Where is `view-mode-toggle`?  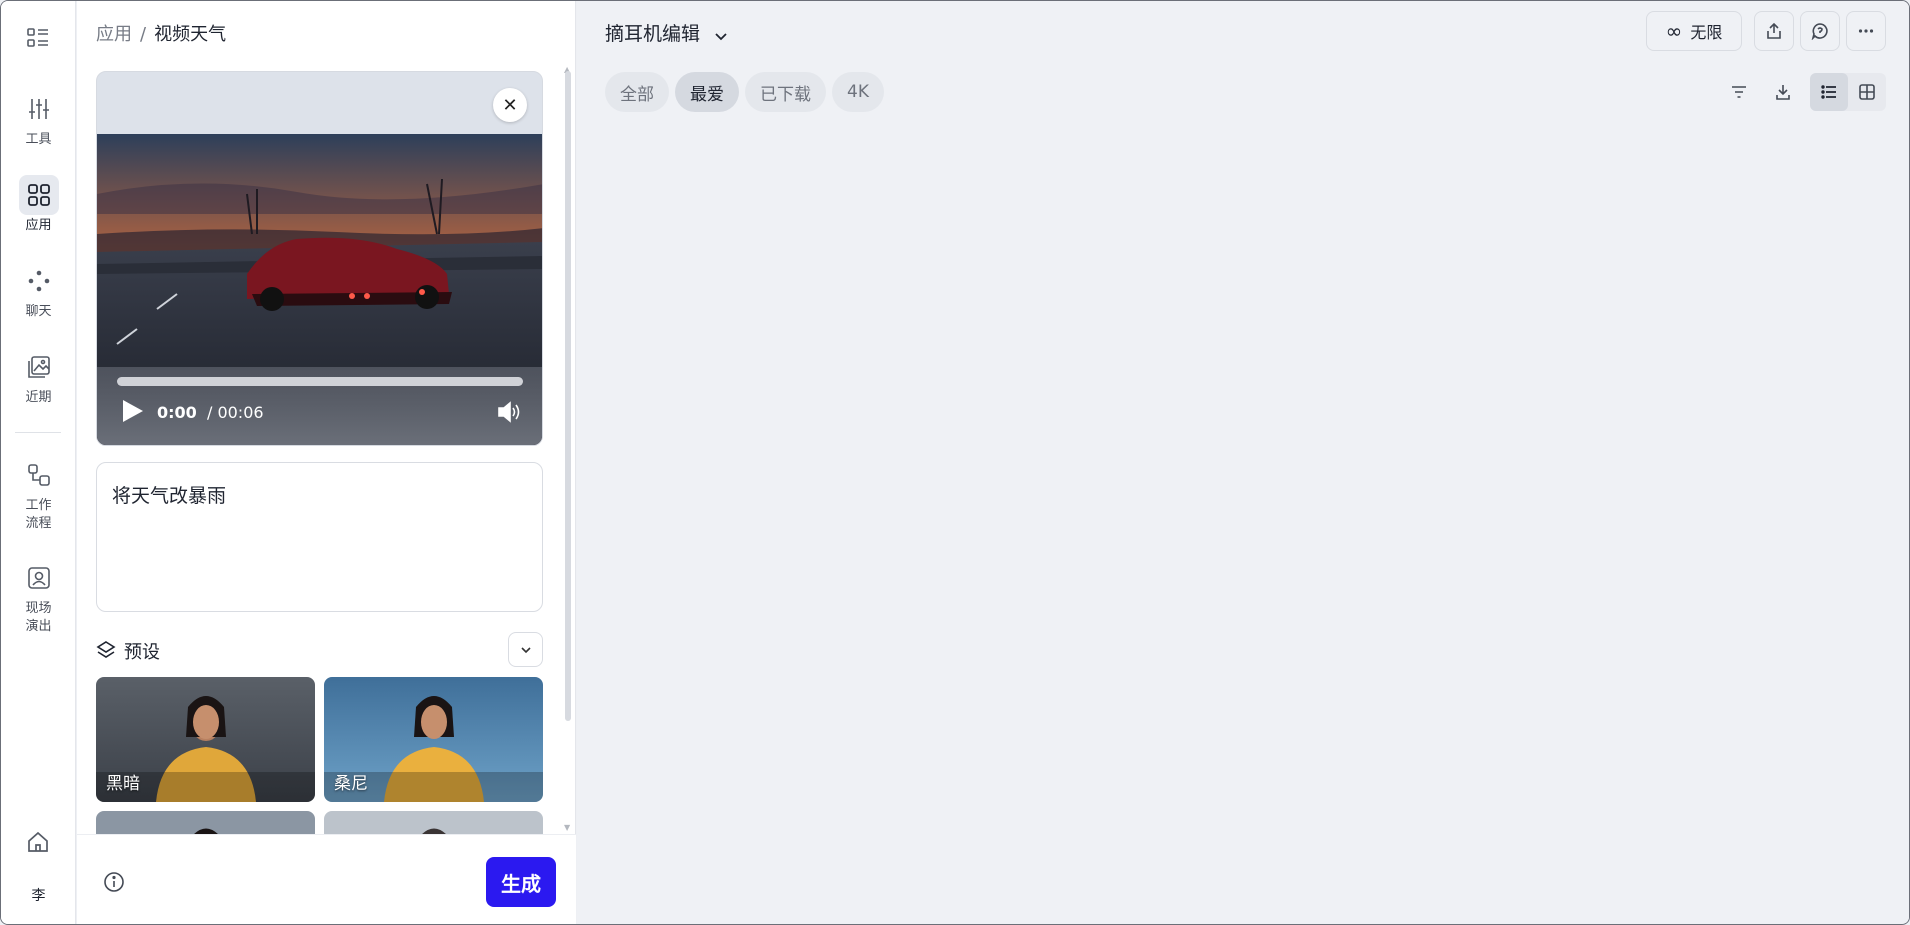 view-mode-toggle is located at coordinates (1848, 92).